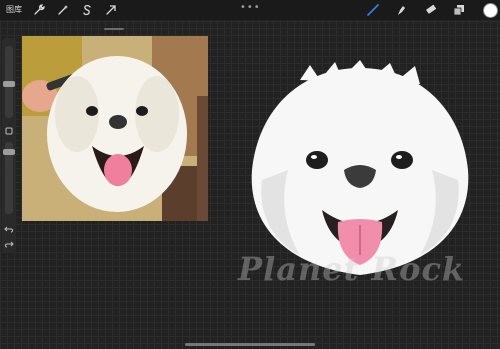  I want to click on square-modify-icon, so click(9, 131).